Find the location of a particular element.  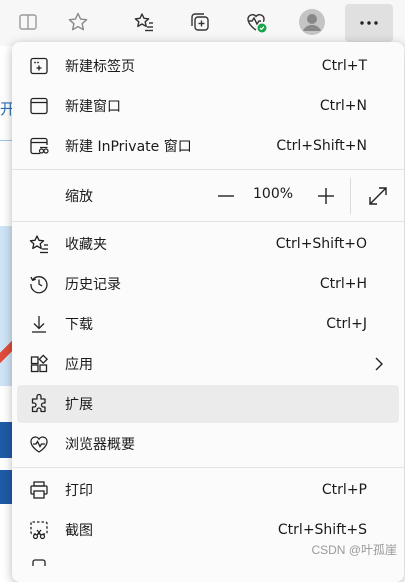

menu-item-label: 应用 is located at coordinates (79, 365).